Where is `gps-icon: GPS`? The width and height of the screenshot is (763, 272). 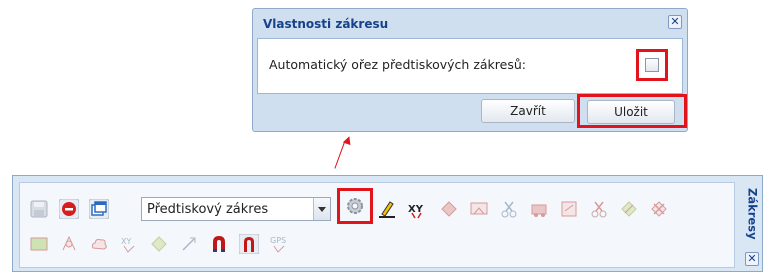
gps-icon: GPS is located at coordinates (279, 244).